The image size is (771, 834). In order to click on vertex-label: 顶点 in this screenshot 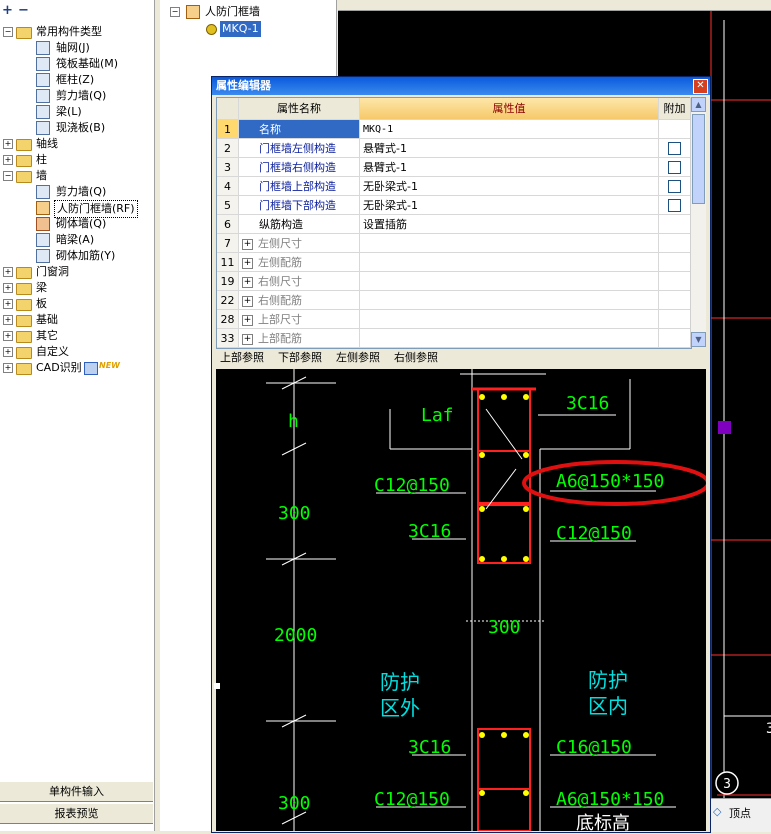, I will do `click(740, 813)`.